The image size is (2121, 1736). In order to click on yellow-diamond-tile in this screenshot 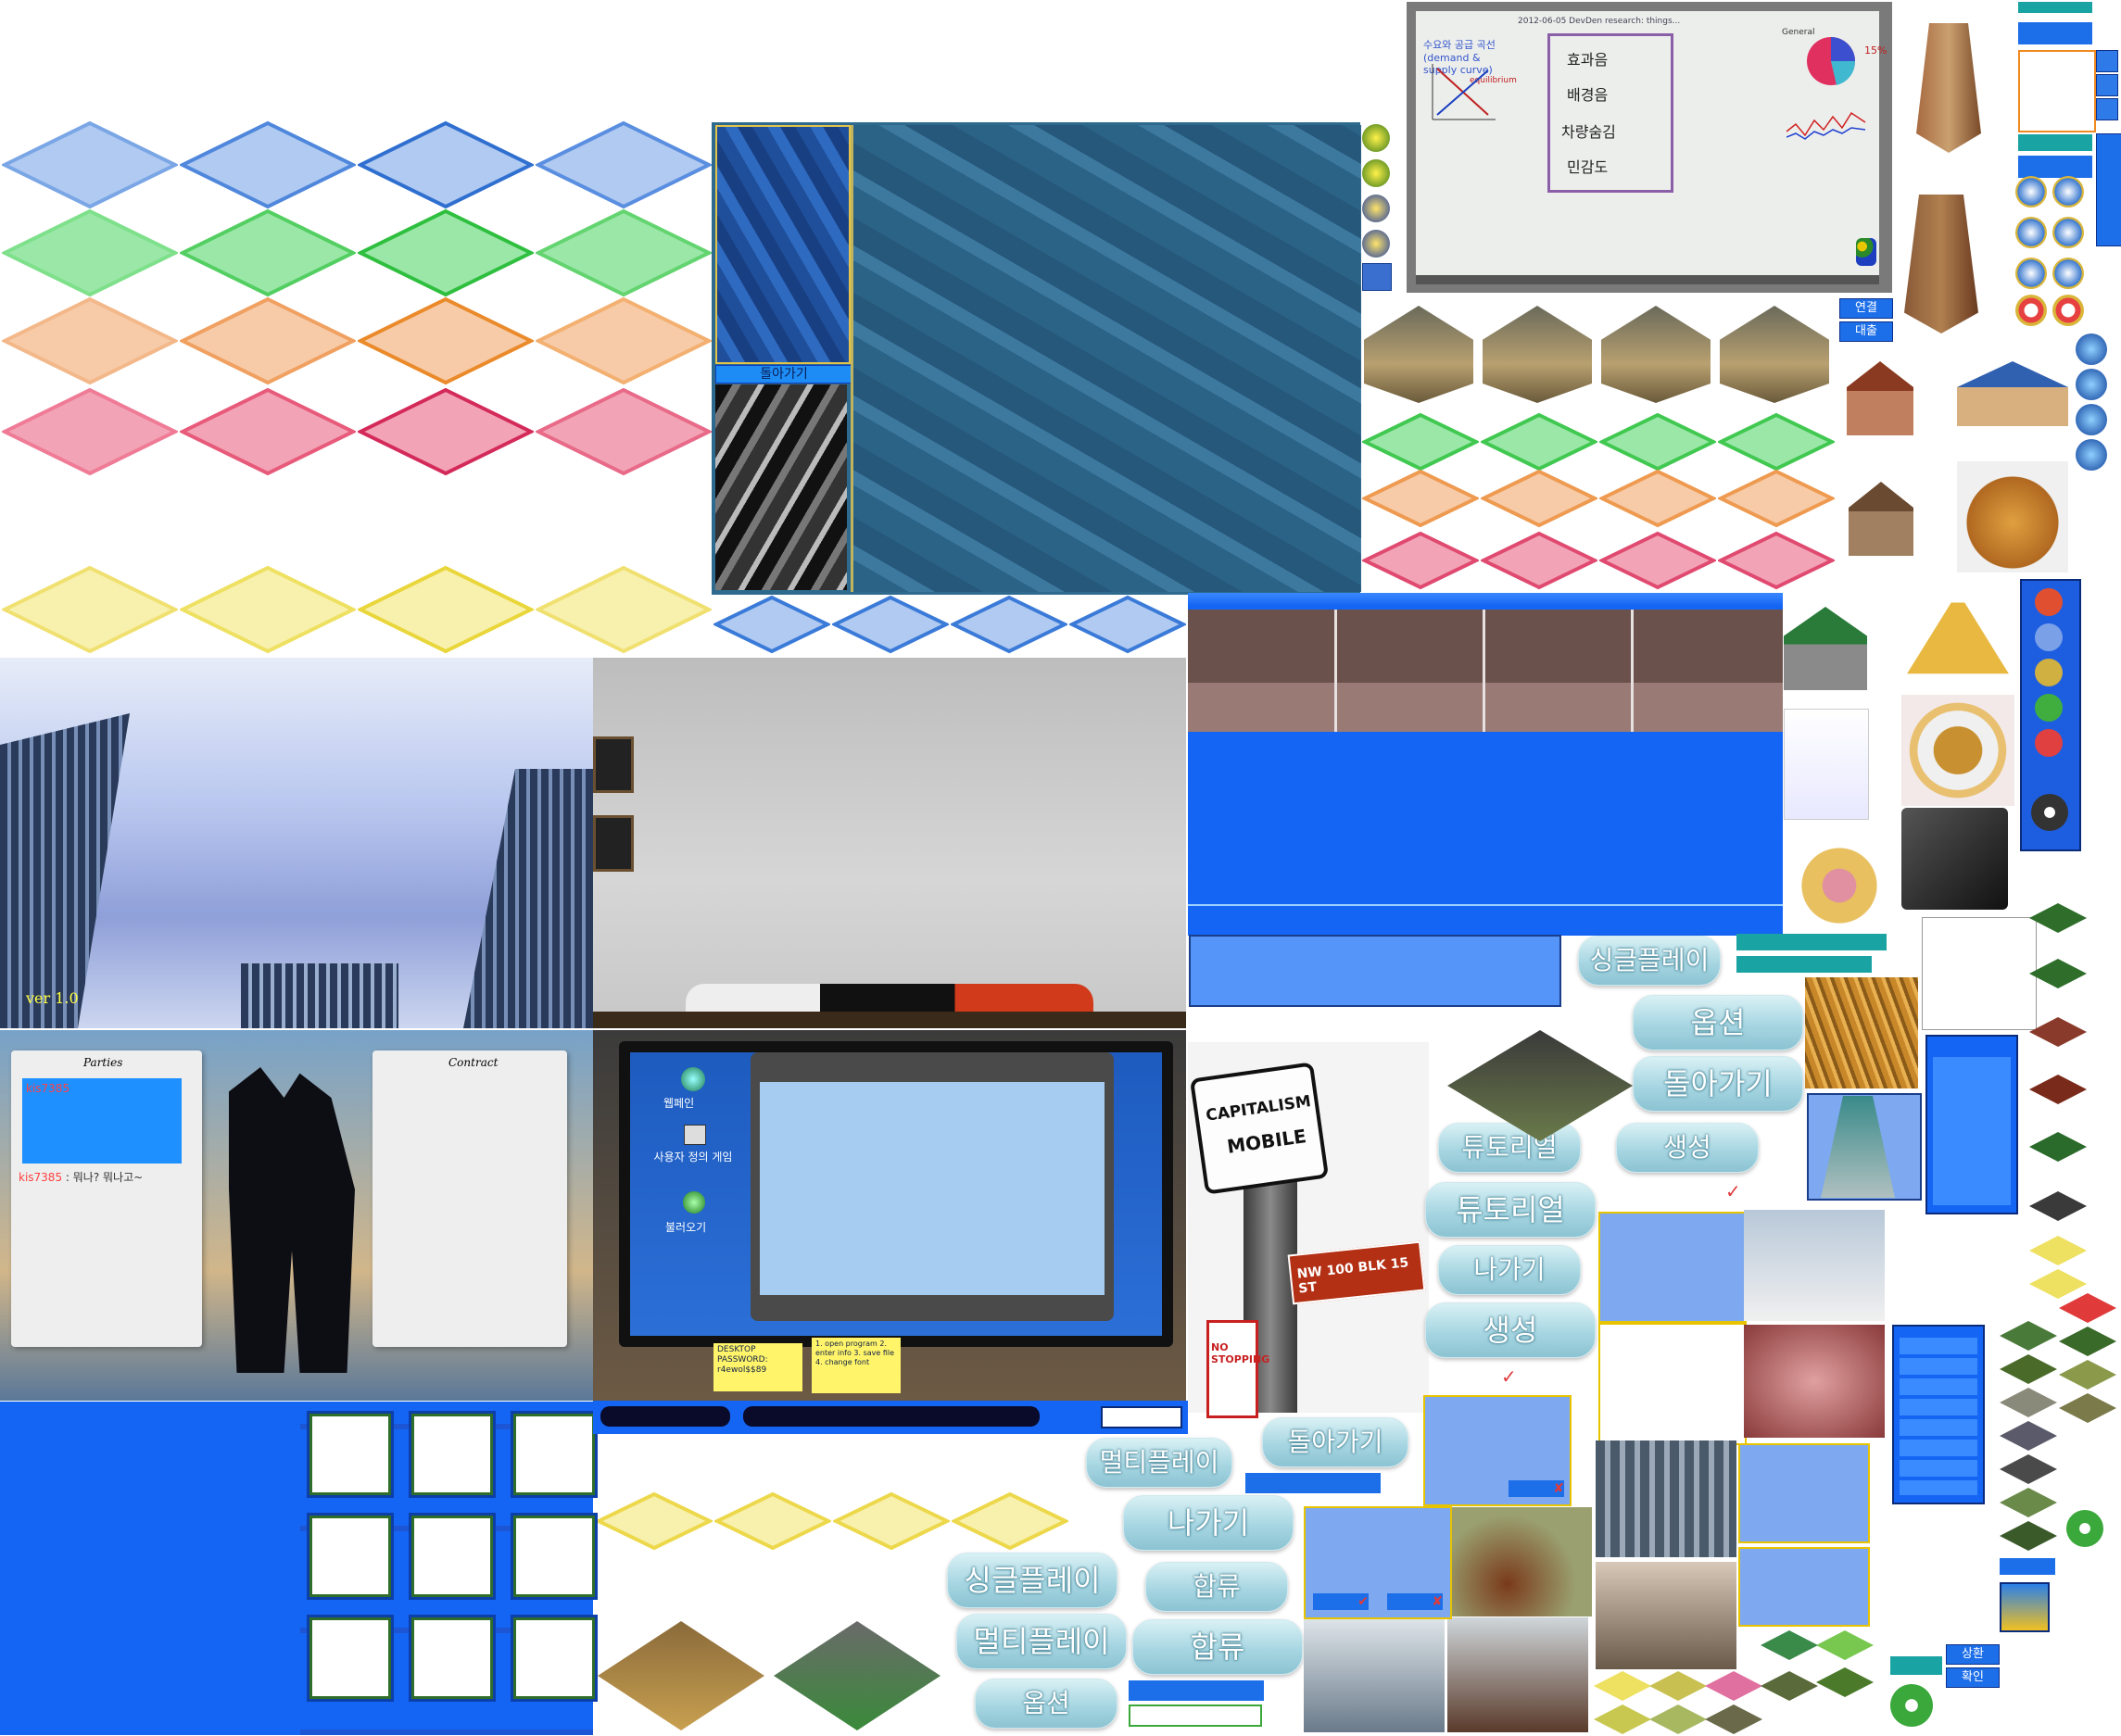, I will do `click(773, 1521)`.